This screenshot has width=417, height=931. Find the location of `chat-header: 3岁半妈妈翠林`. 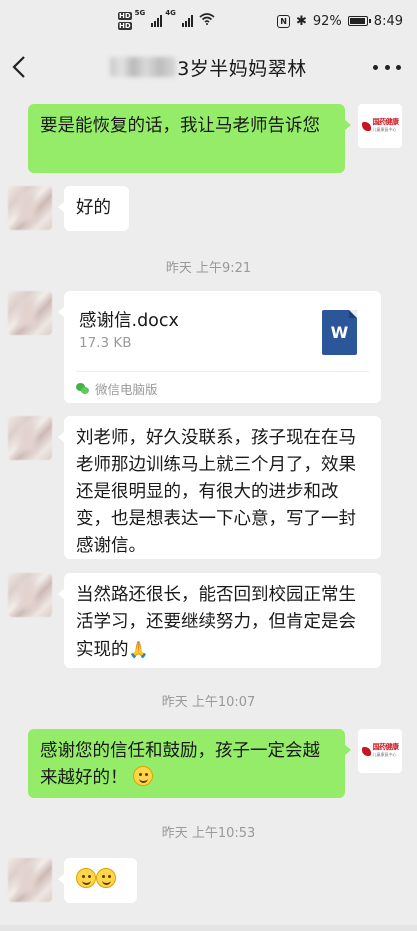

chat-header: 3岁半妈妈翠林 is located at coordinates (208, 67).